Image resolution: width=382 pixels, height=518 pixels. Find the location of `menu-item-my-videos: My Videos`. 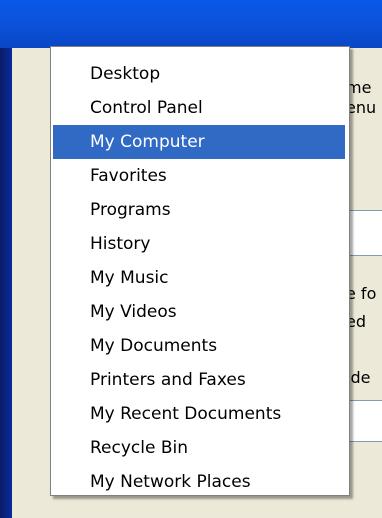

menu-item-my-videos: My Videos is located at coordinates (199, 312).